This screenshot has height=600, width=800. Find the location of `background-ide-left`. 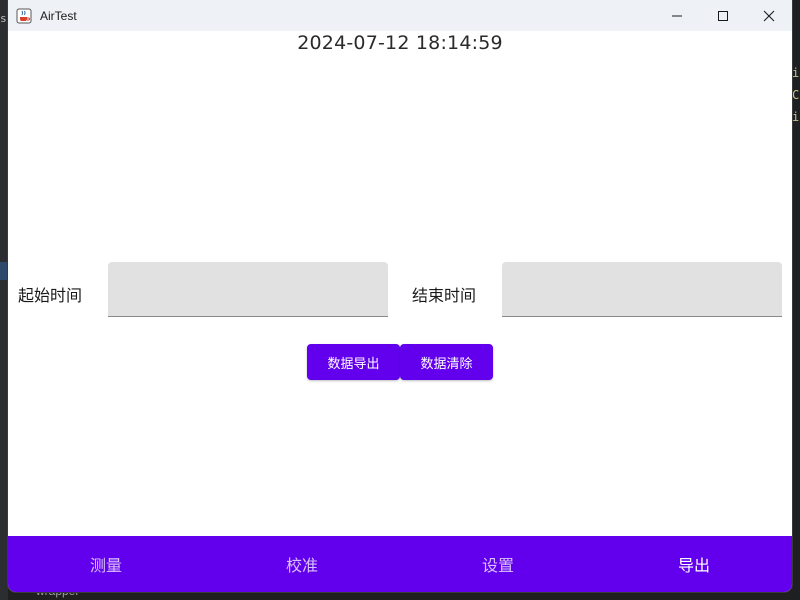

background-ide-left is located at coordinates (4, 300).